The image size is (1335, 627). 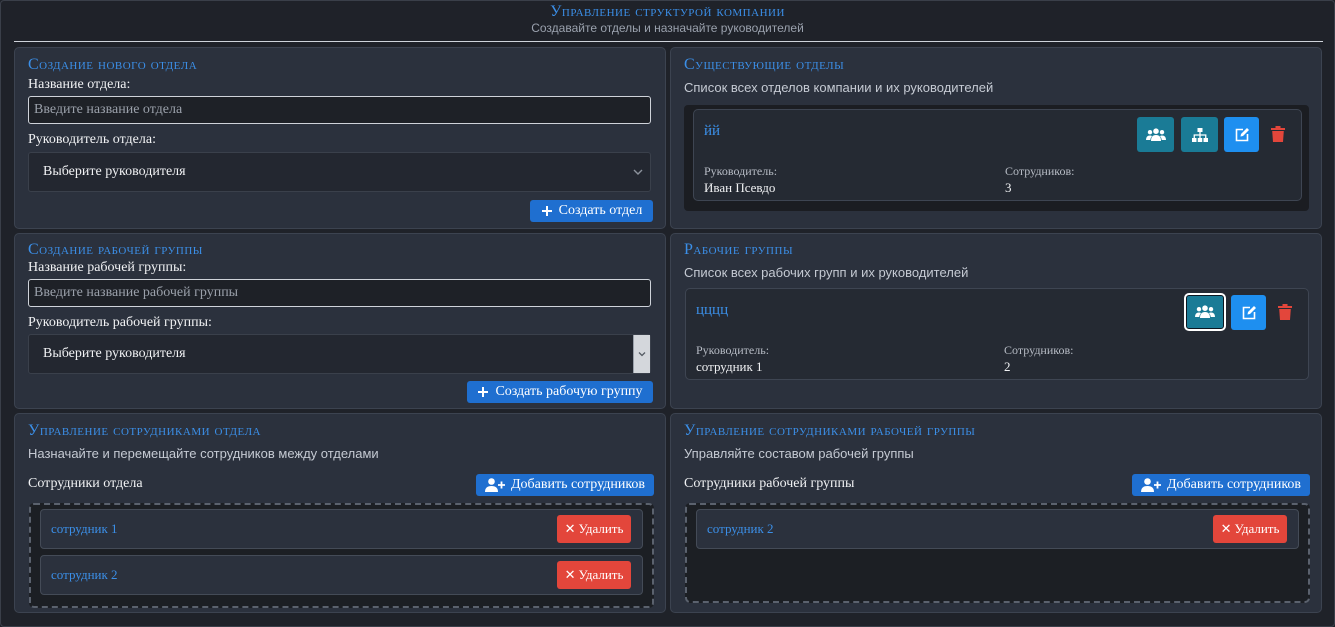 I want to click on workgroup-edit-button, so click(x=1248, y=312).